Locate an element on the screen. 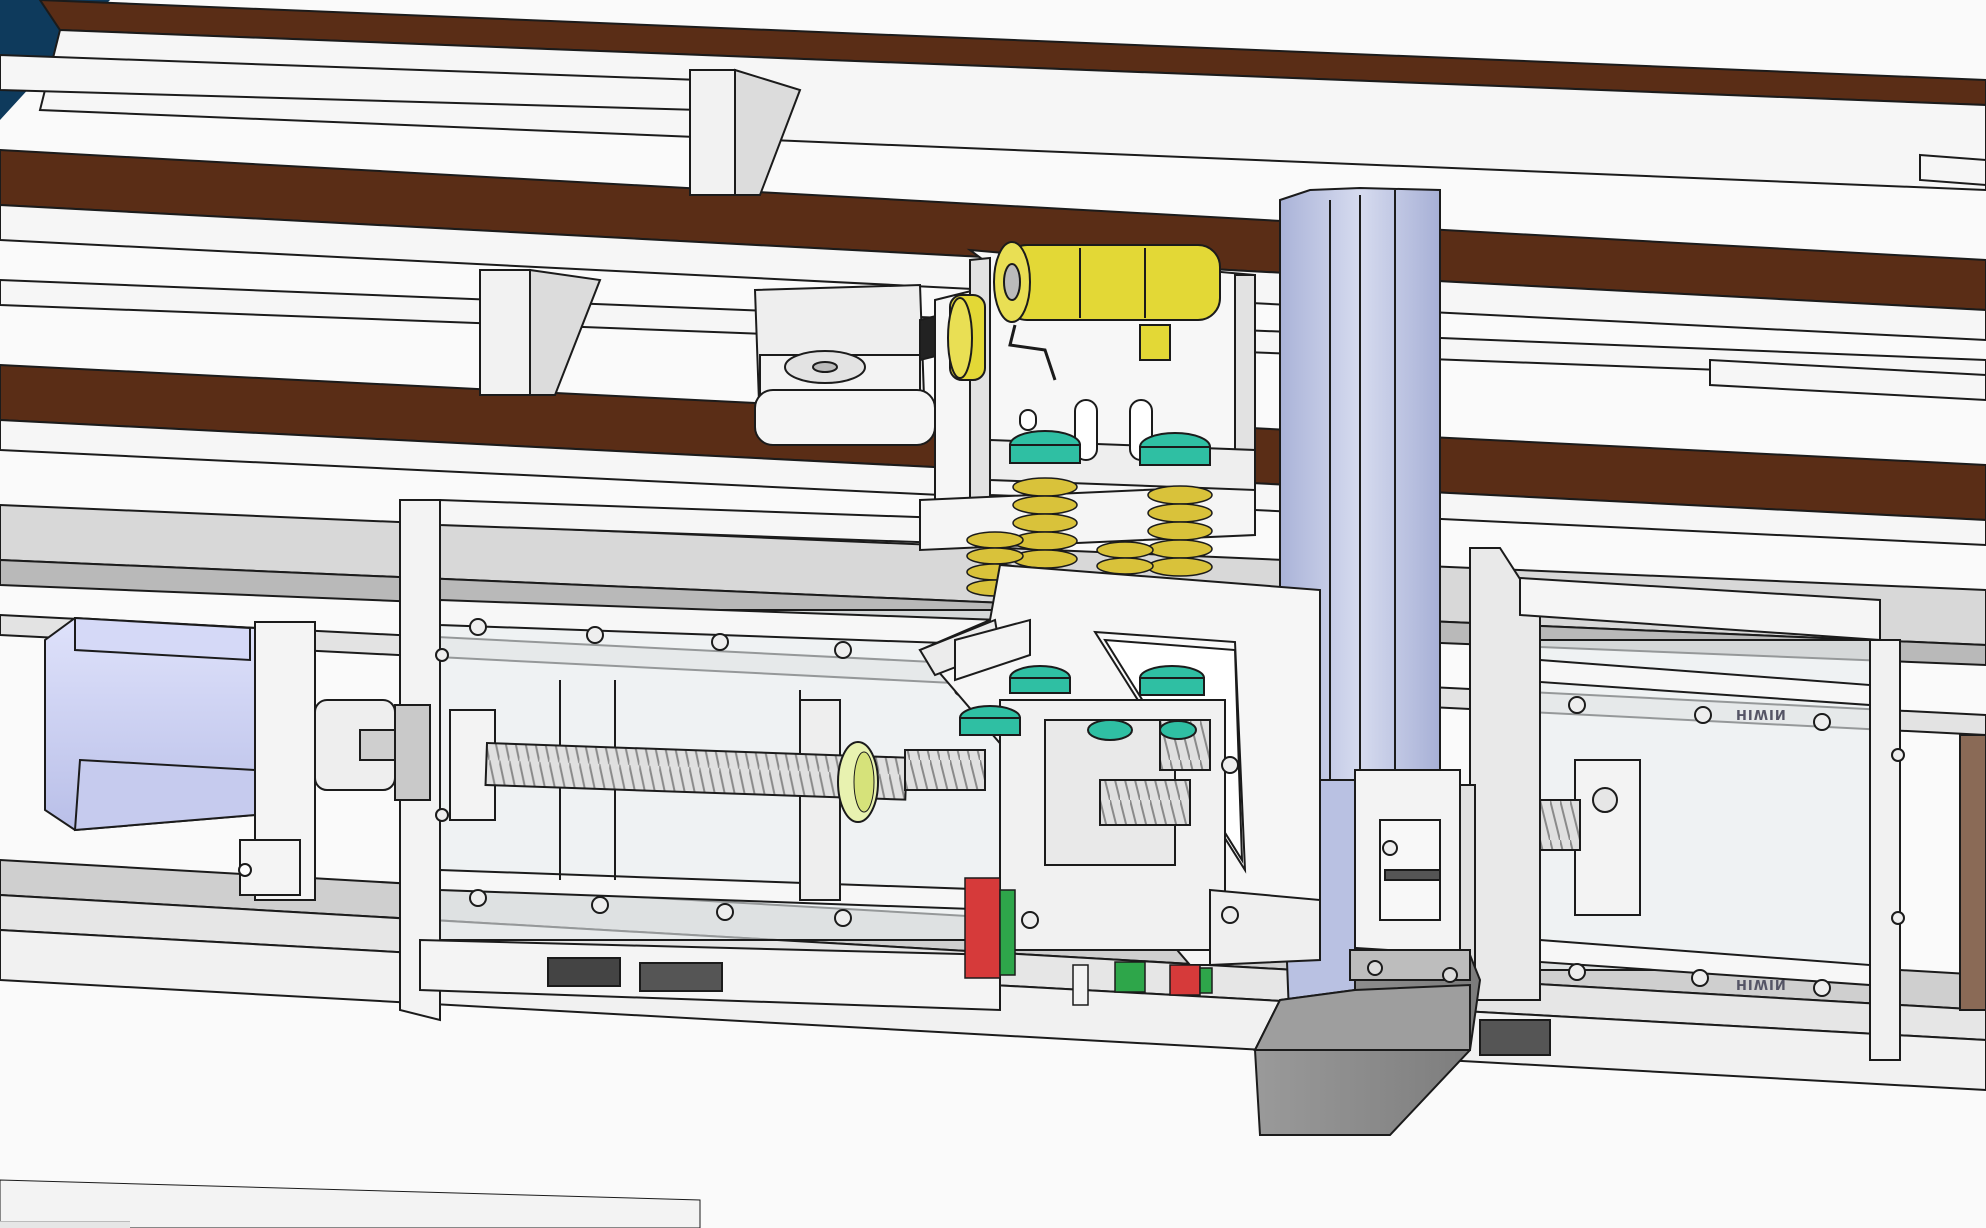  lead-screw-support is located at coordinates (945, 770).